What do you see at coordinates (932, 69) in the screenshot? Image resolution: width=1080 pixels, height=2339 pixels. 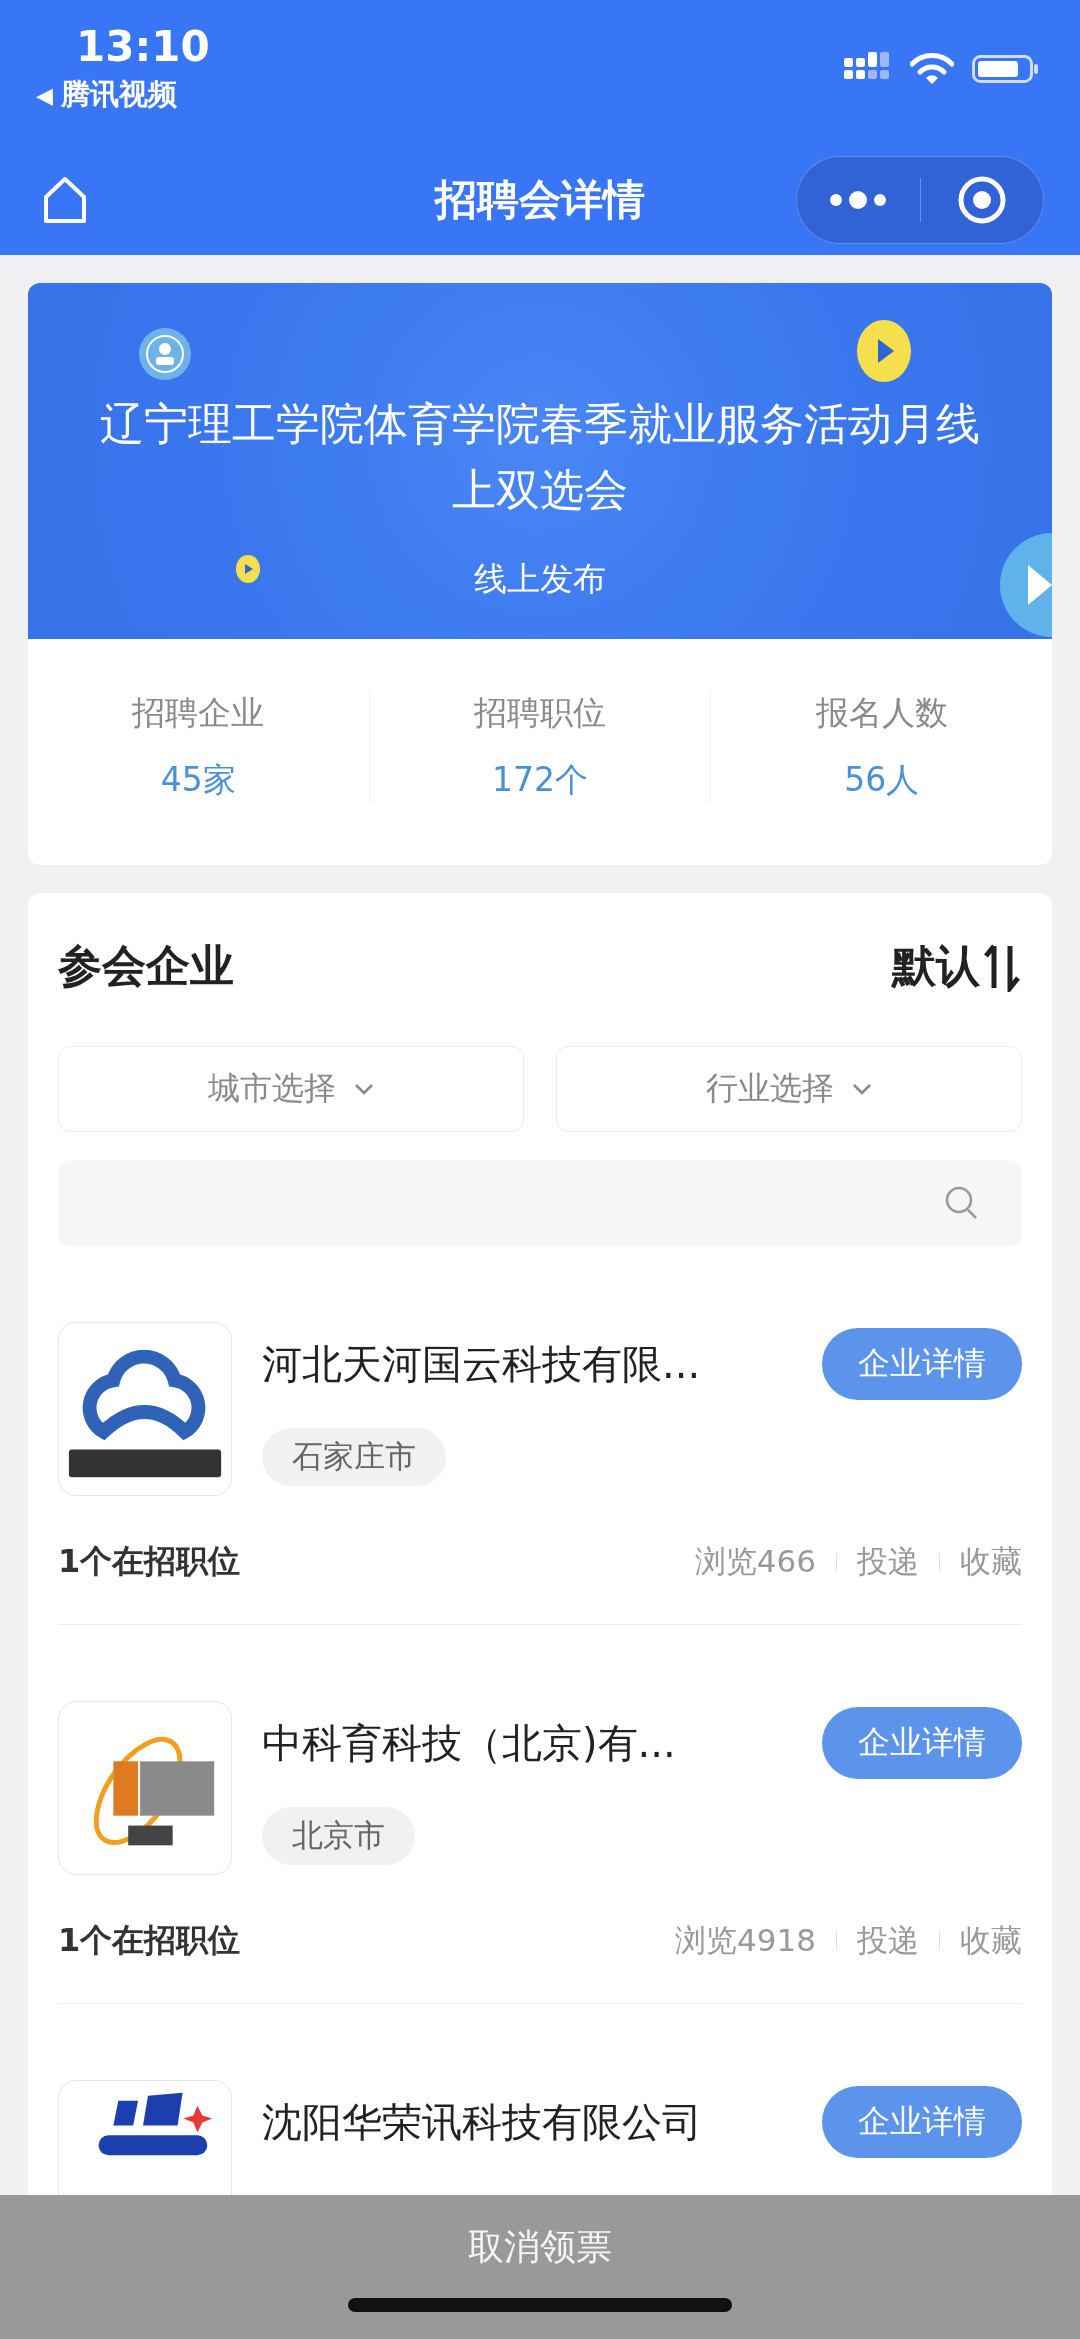 I see `wifi-icon` at bounding box center [932, 69].